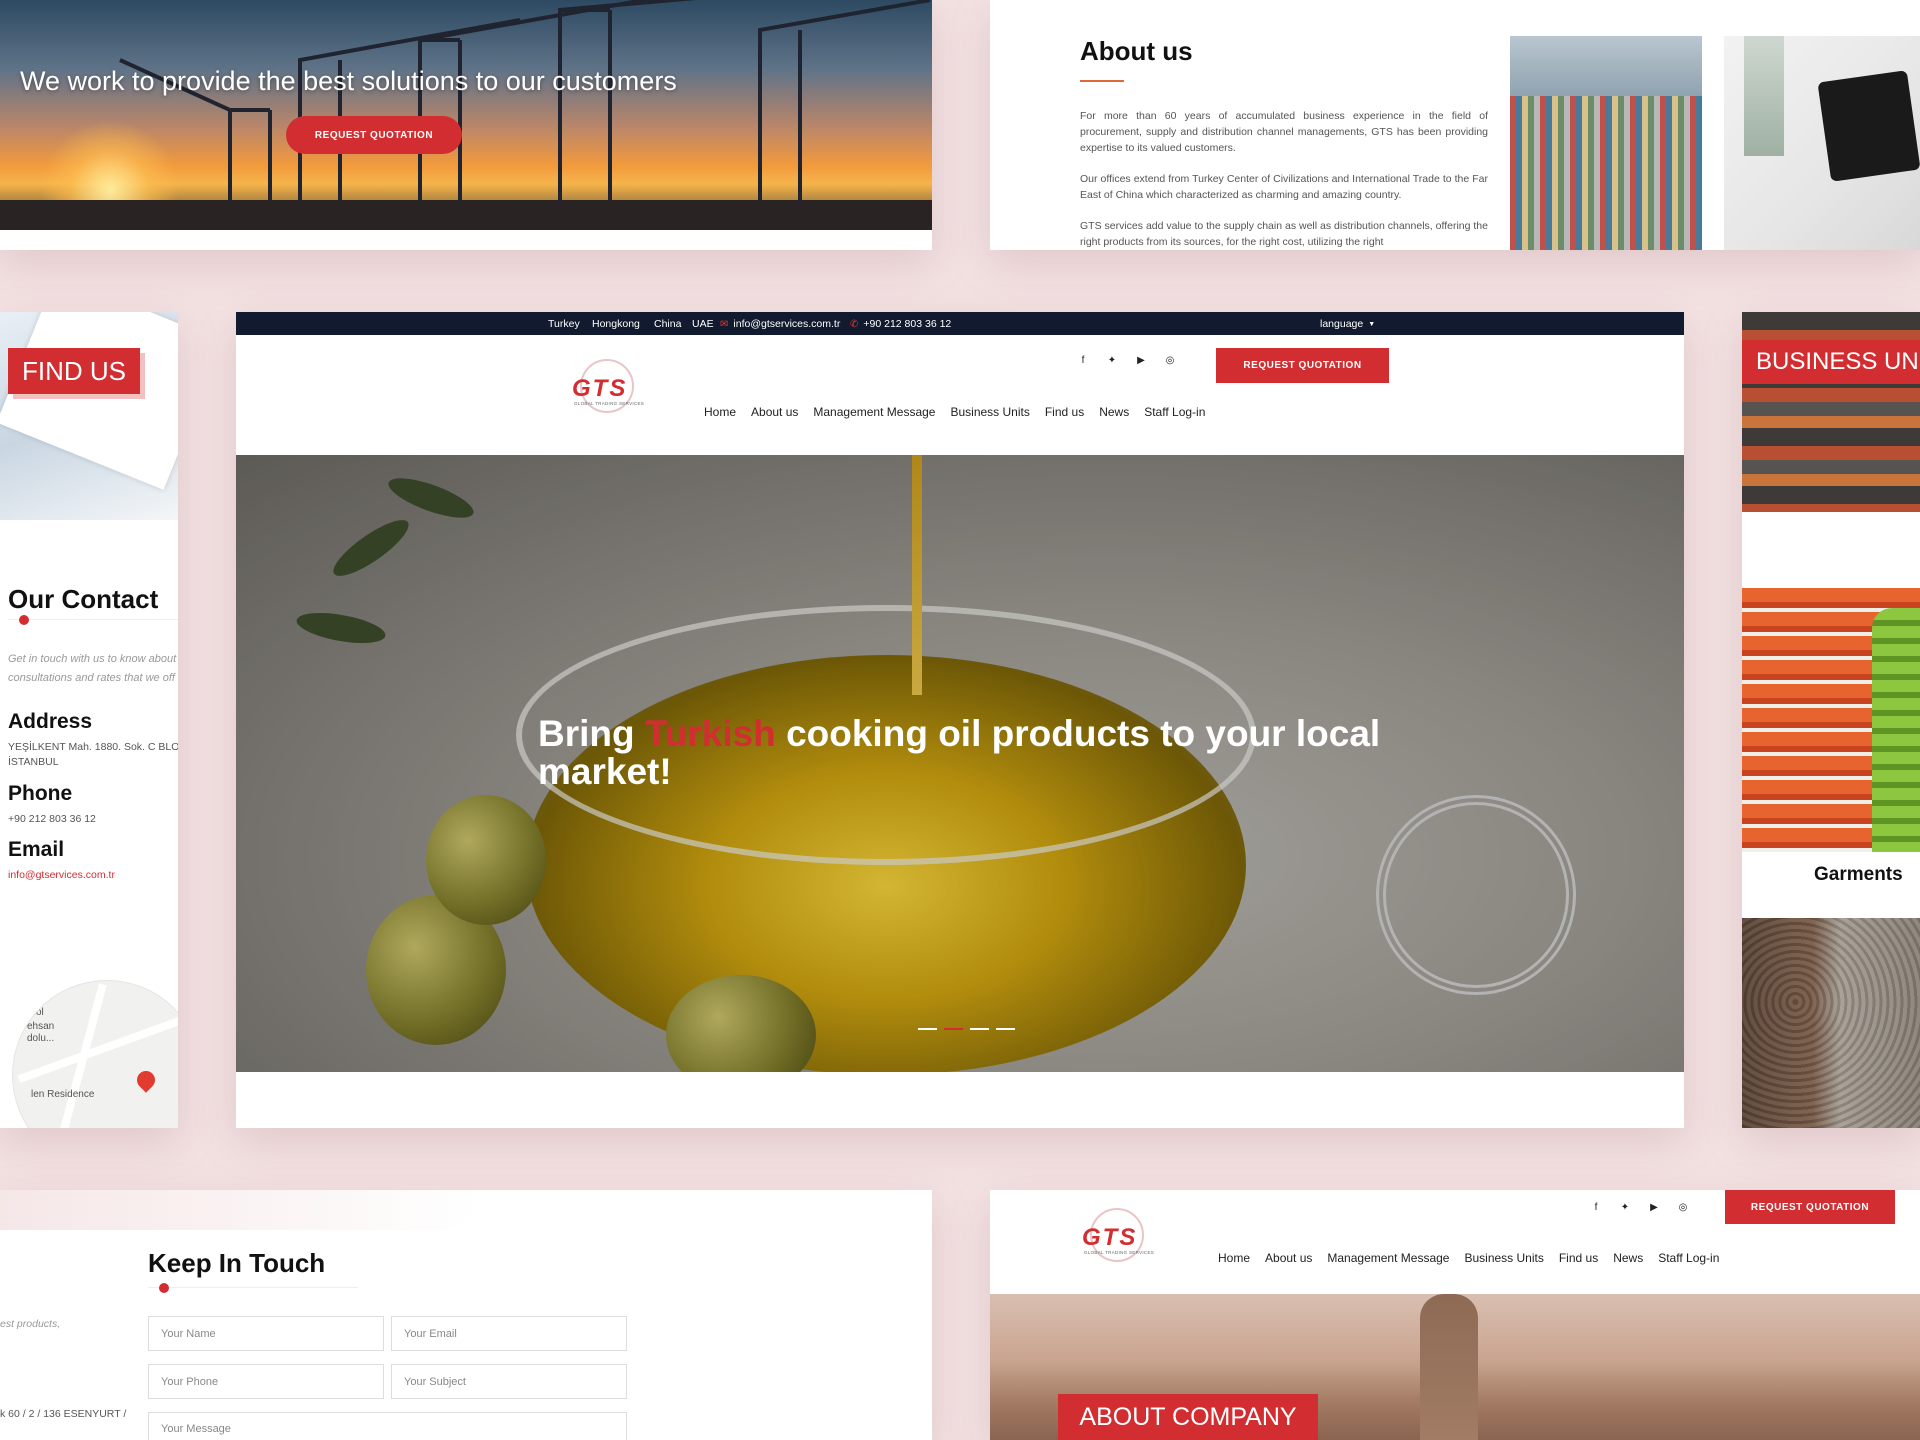 The height and width of the screenshot is (1440, 1920). I want to click on address-label: Address, so click(50, 721).